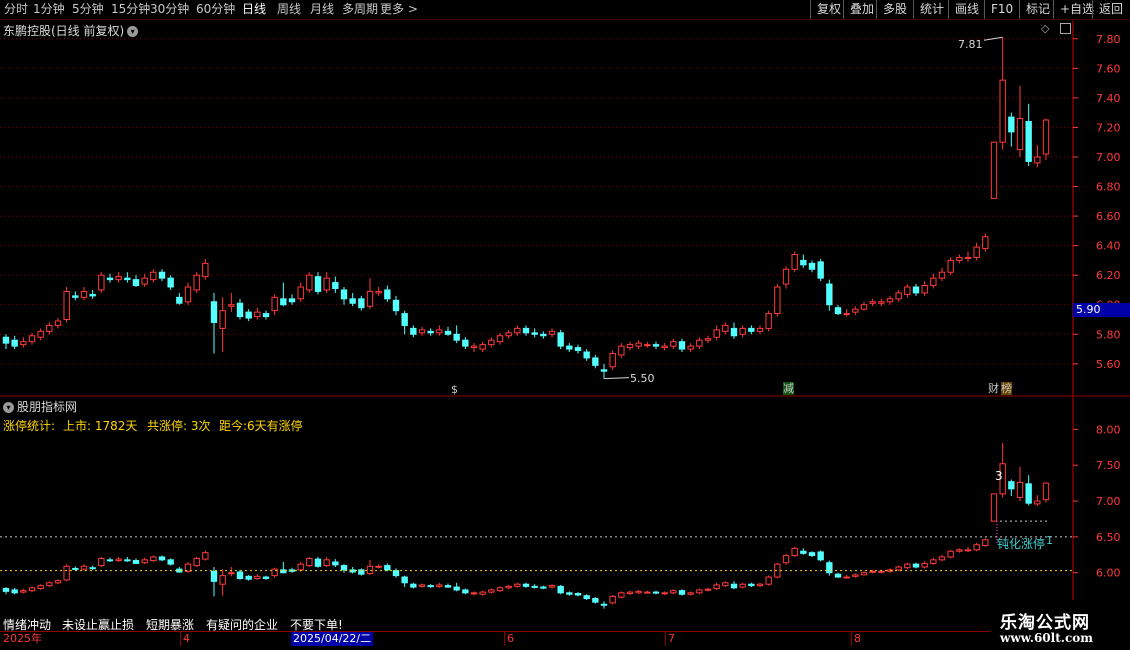 Image resolution: width=1130 pixels, height=650 pixels. I want to click on action-mark: 标记, so click(1037, 9).